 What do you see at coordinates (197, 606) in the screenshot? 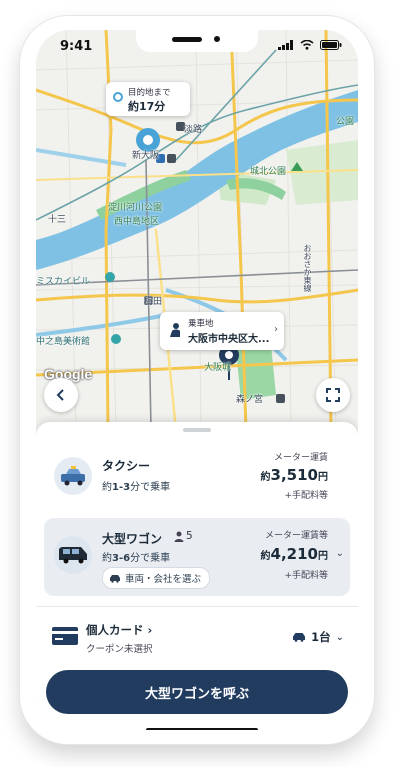
I see `divider` at bounding box center [197, 606].